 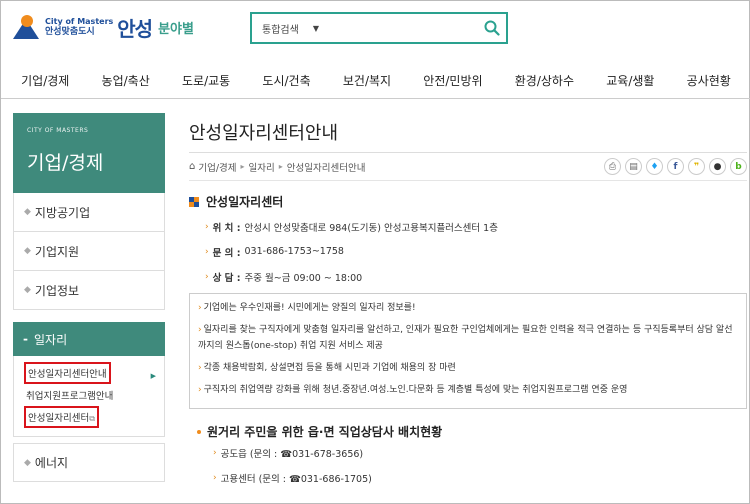 I want to click on logo-mark-icon, so click(x=27, y=27).